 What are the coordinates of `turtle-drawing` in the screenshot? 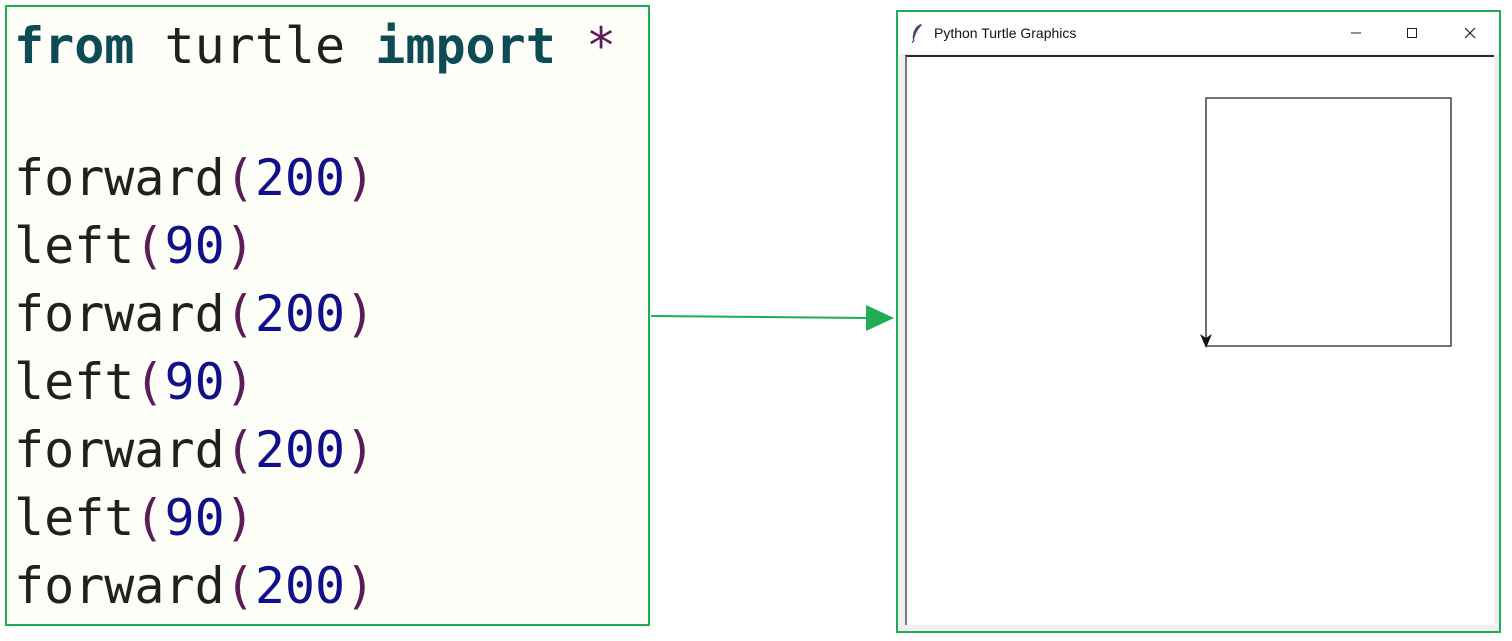 It's located at (1326, 222).